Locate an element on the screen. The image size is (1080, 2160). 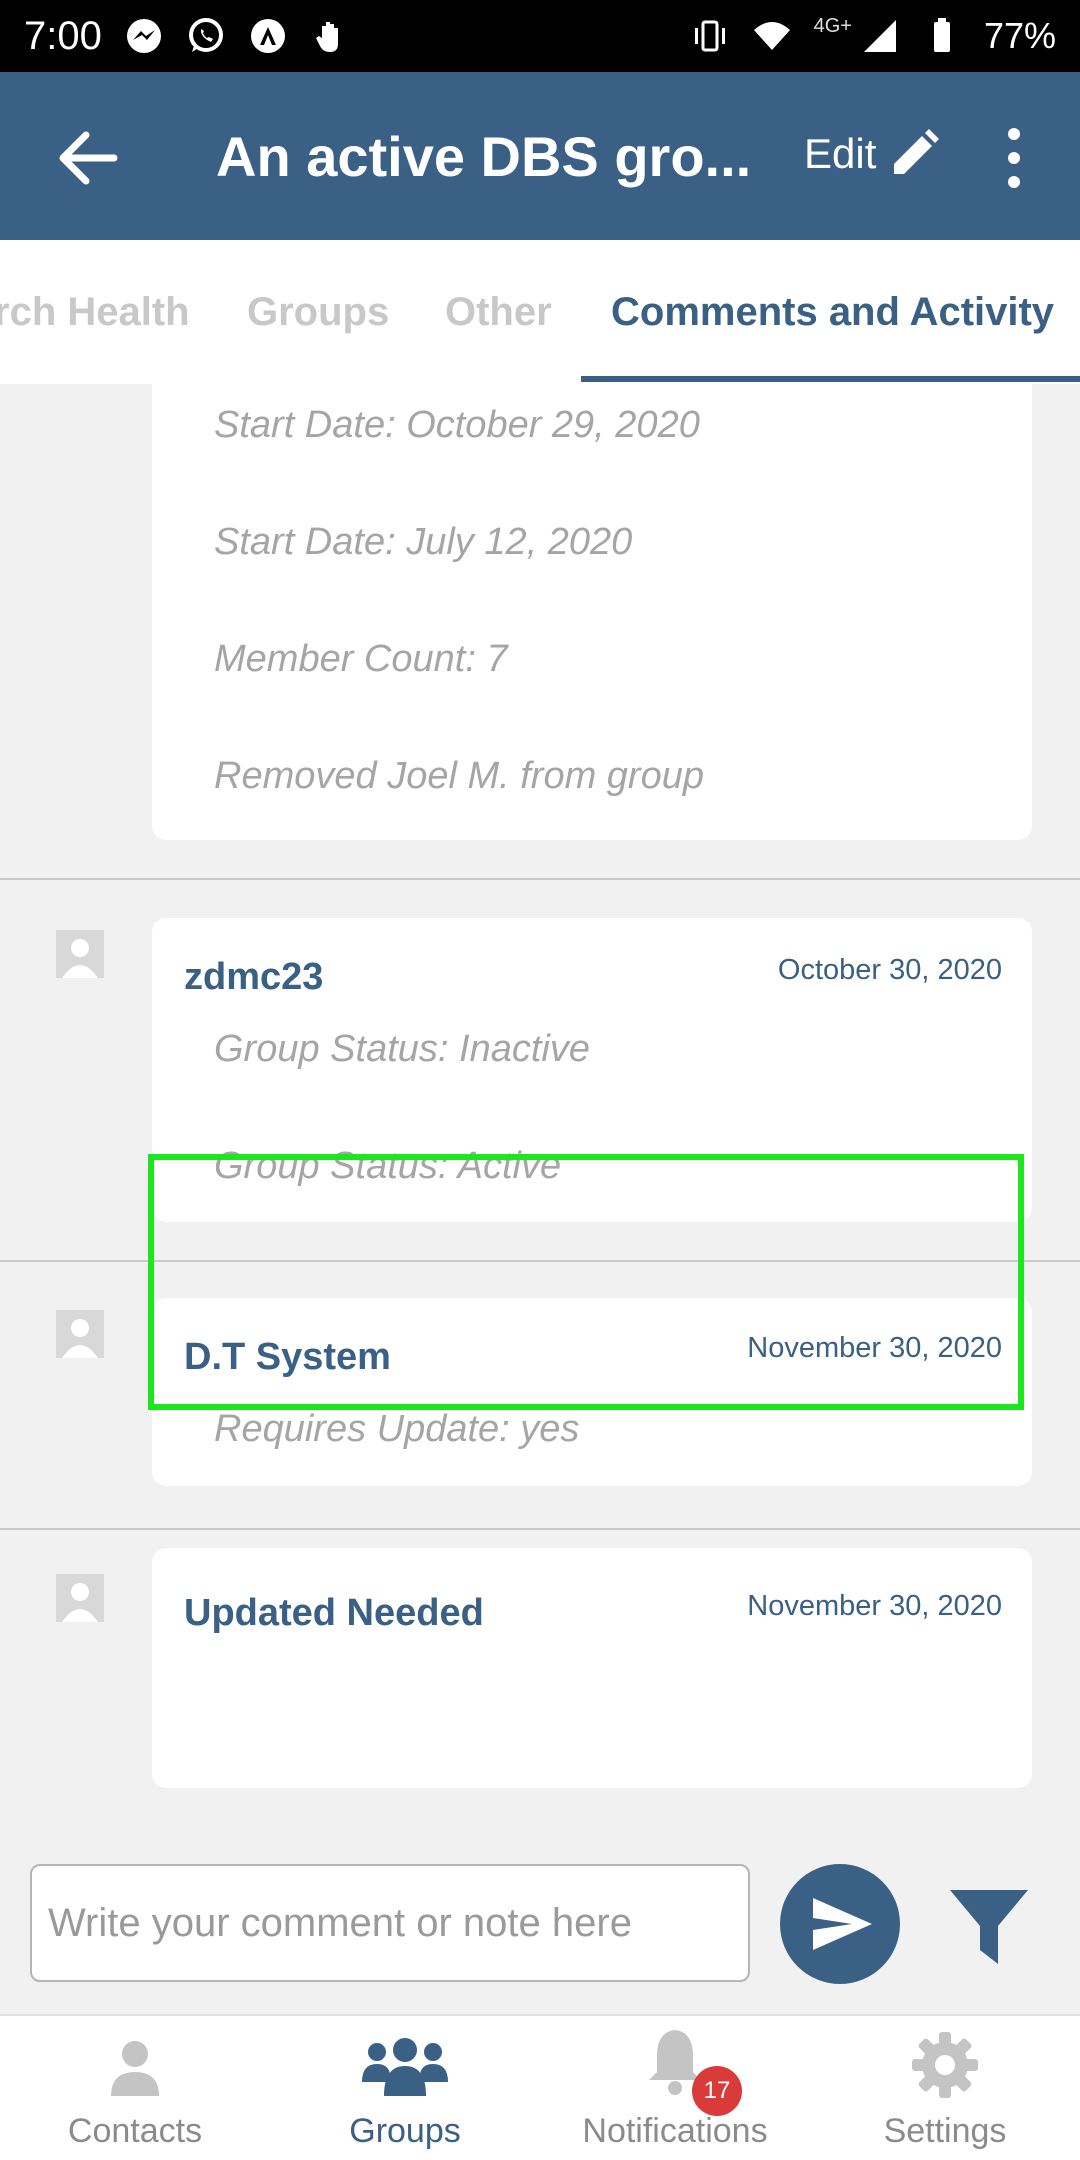
edit-label: Edit is located at coordinates (840, 153).